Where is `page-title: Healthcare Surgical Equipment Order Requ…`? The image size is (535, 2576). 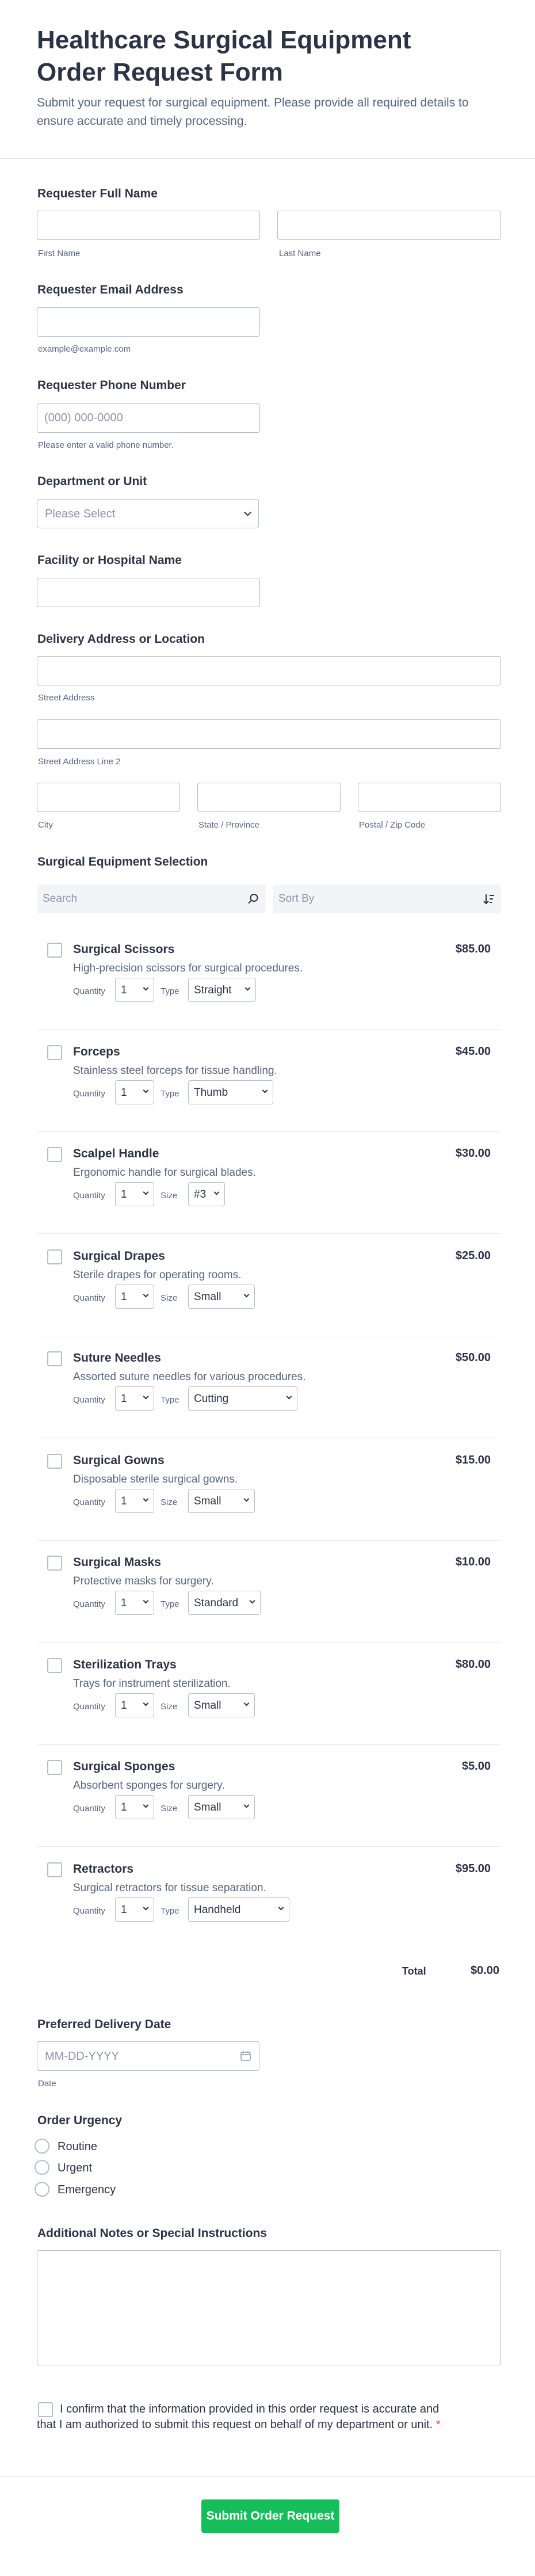
page-title: Healthcare Surgical Equipment Order Requ… is located at coordinates (224, 56).